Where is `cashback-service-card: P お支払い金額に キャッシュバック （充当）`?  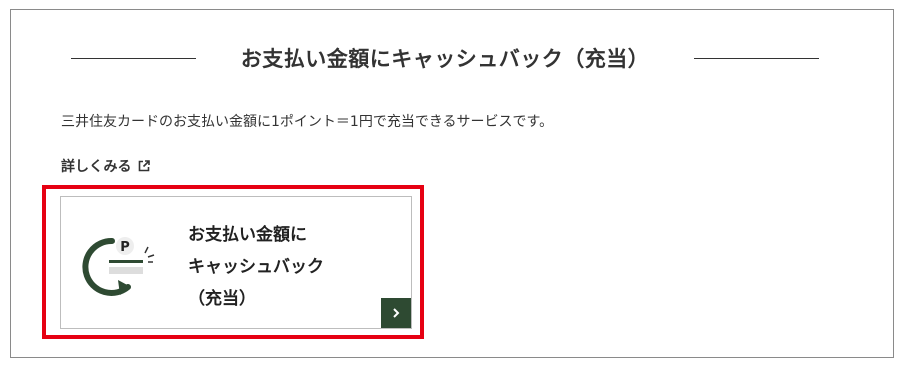 cashback-service-card: P お支払い金額に キャッシュバック （充当） is located at coordinates (236, 262).